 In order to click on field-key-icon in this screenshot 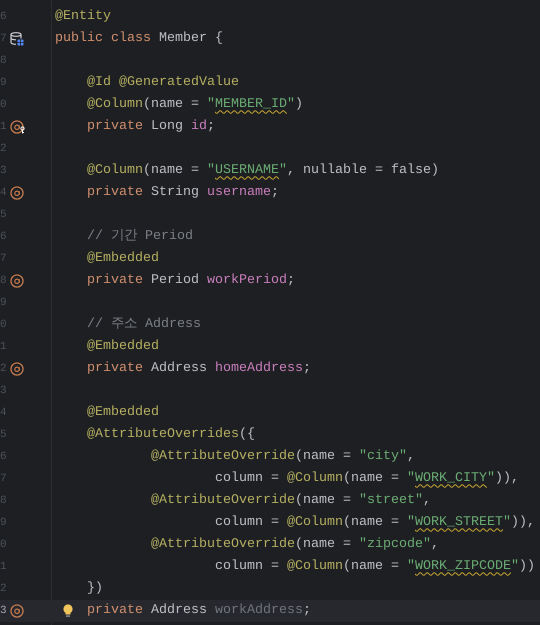, I will do `click(18, 127)`.